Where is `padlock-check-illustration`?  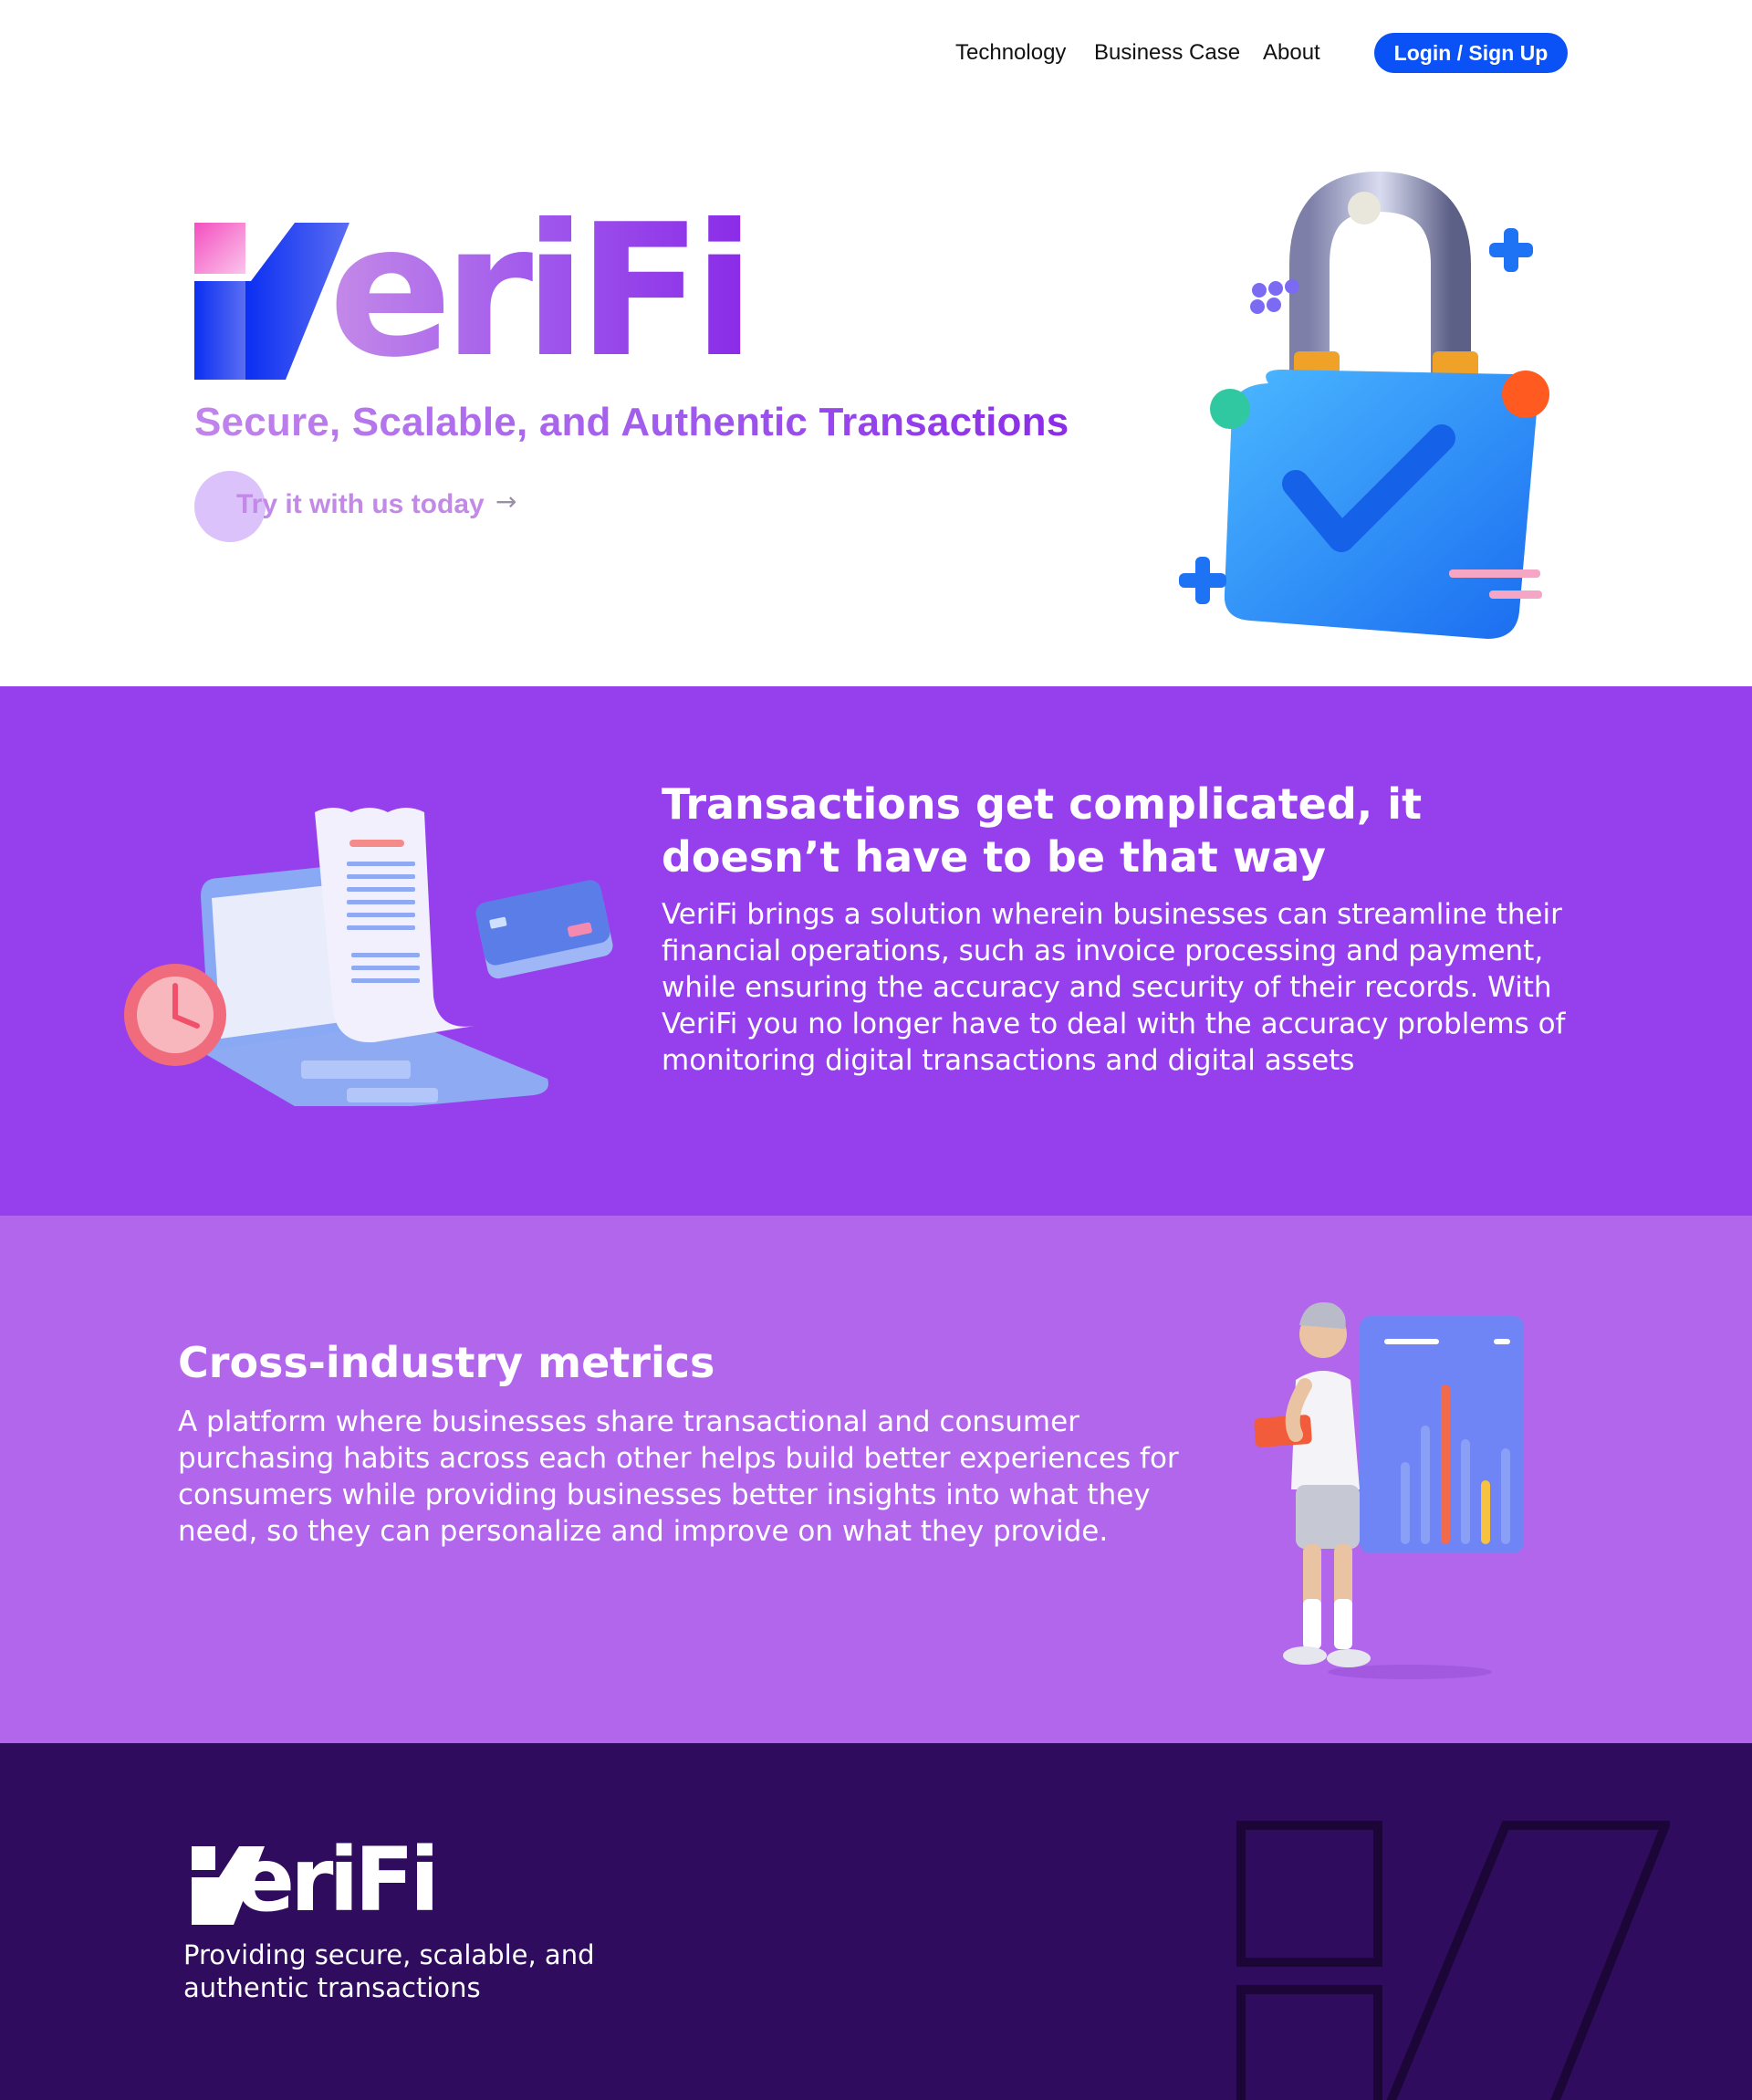 padlock-check-illustration is located at coordinates (1364, 405).